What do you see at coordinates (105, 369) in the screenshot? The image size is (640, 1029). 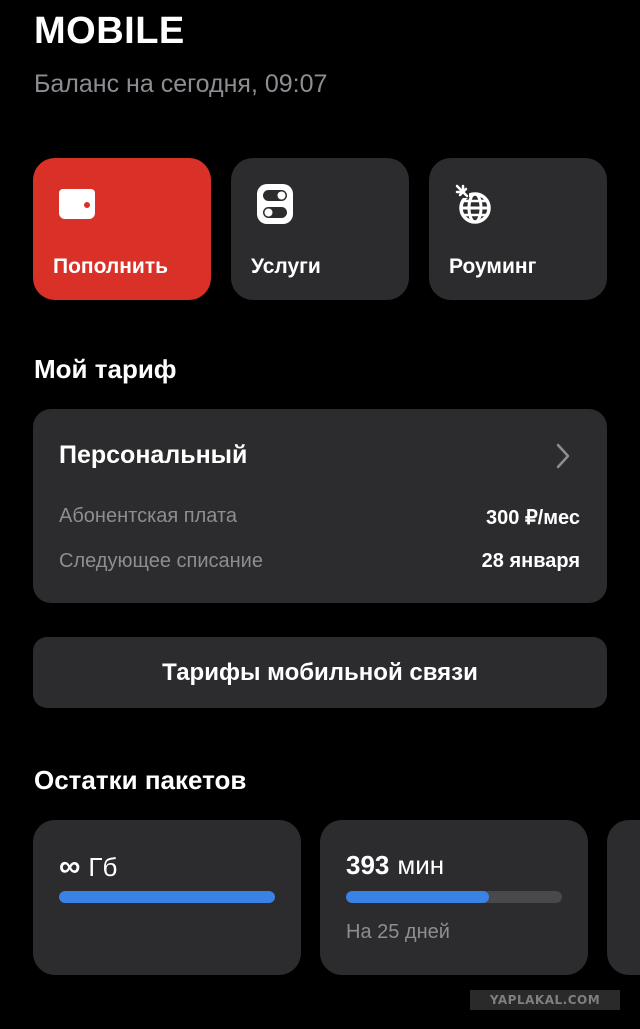 I see `my-tariff-heading: Мой тариф` at bounding box center [105, 369].